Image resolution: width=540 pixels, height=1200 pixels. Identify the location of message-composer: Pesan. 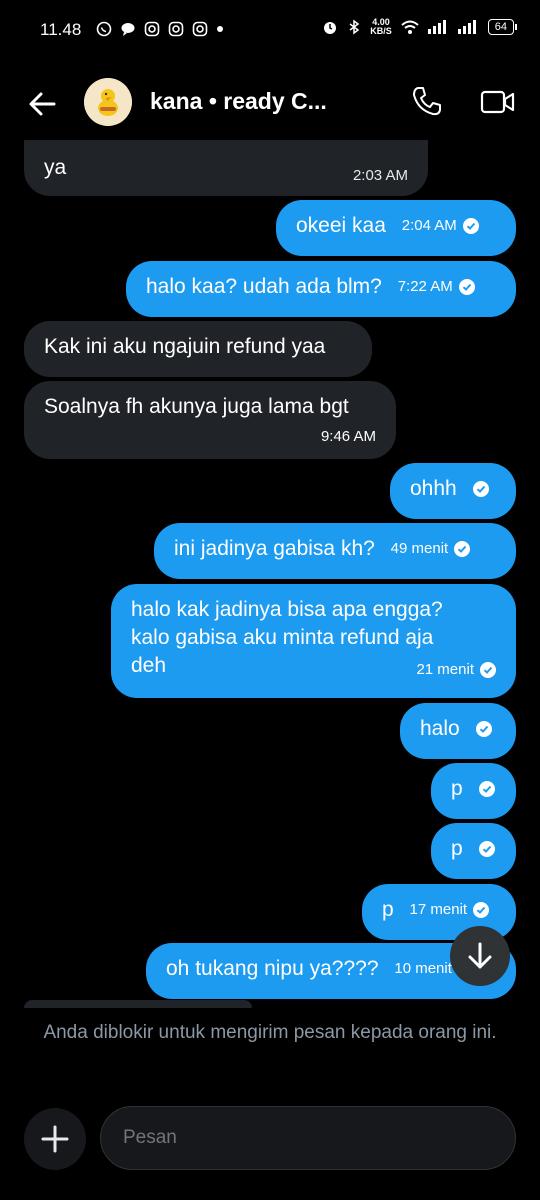
(270, 1138).